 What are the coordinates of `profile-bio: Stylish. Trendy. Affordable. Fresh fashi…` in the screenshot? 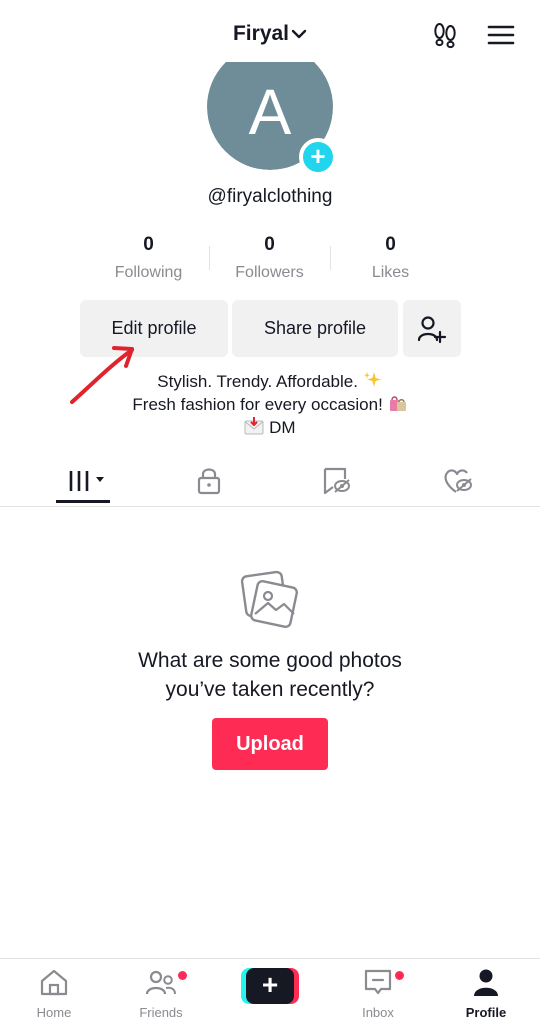 It's located at (270, 404).